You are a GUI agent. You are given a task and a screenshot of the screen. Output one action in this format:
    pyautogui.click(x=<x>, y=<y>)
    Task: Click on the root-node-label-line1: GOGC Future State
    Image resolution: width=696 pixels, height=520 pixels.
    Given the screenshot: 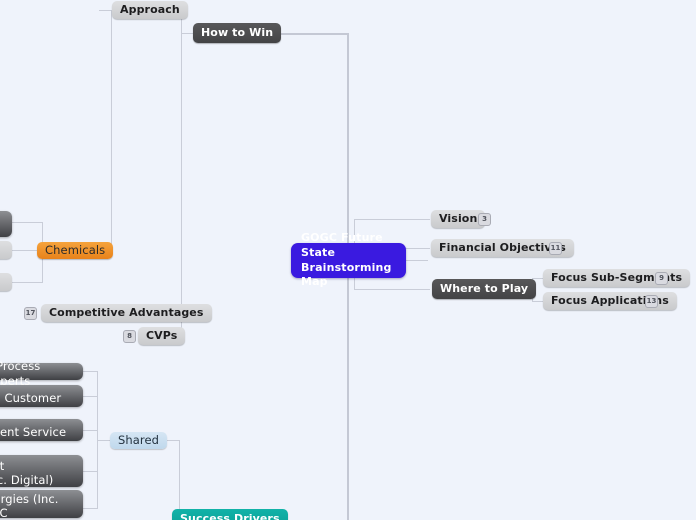 What is the action you would take?
    pyautogui.click(x=342, y=244)
    